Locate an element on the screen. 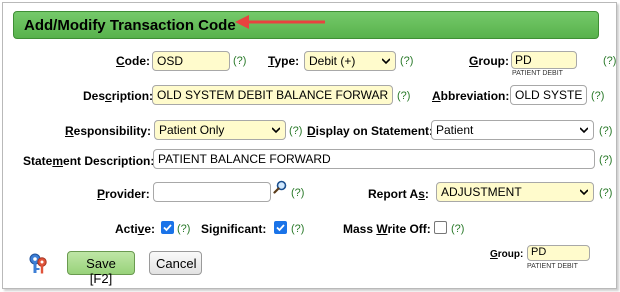 The image size is (620, 292). display-on-statement-help: (?) is located at coordinates (605, 131).